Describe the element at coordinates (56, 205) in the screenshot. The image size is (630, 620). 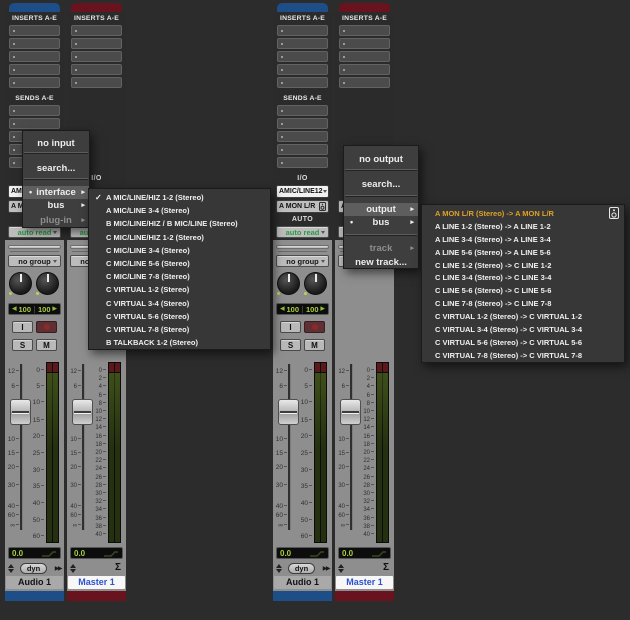
I see `menu-item-bus: bus ▸` at that location.